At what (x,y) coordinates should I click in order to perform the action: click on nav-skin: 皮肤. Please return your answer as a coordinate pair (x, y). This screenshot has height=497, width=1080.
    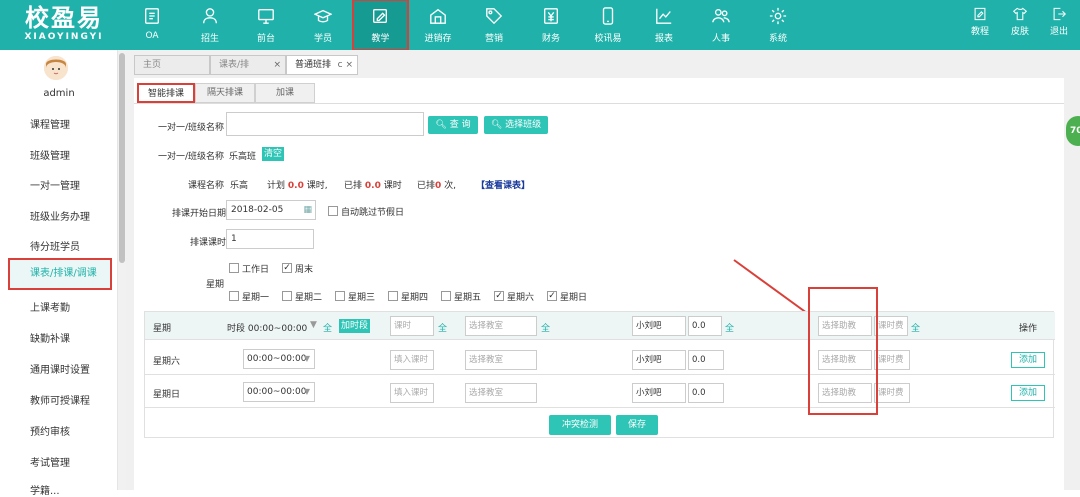
    Looking at the image, I should click on (1020, 25).